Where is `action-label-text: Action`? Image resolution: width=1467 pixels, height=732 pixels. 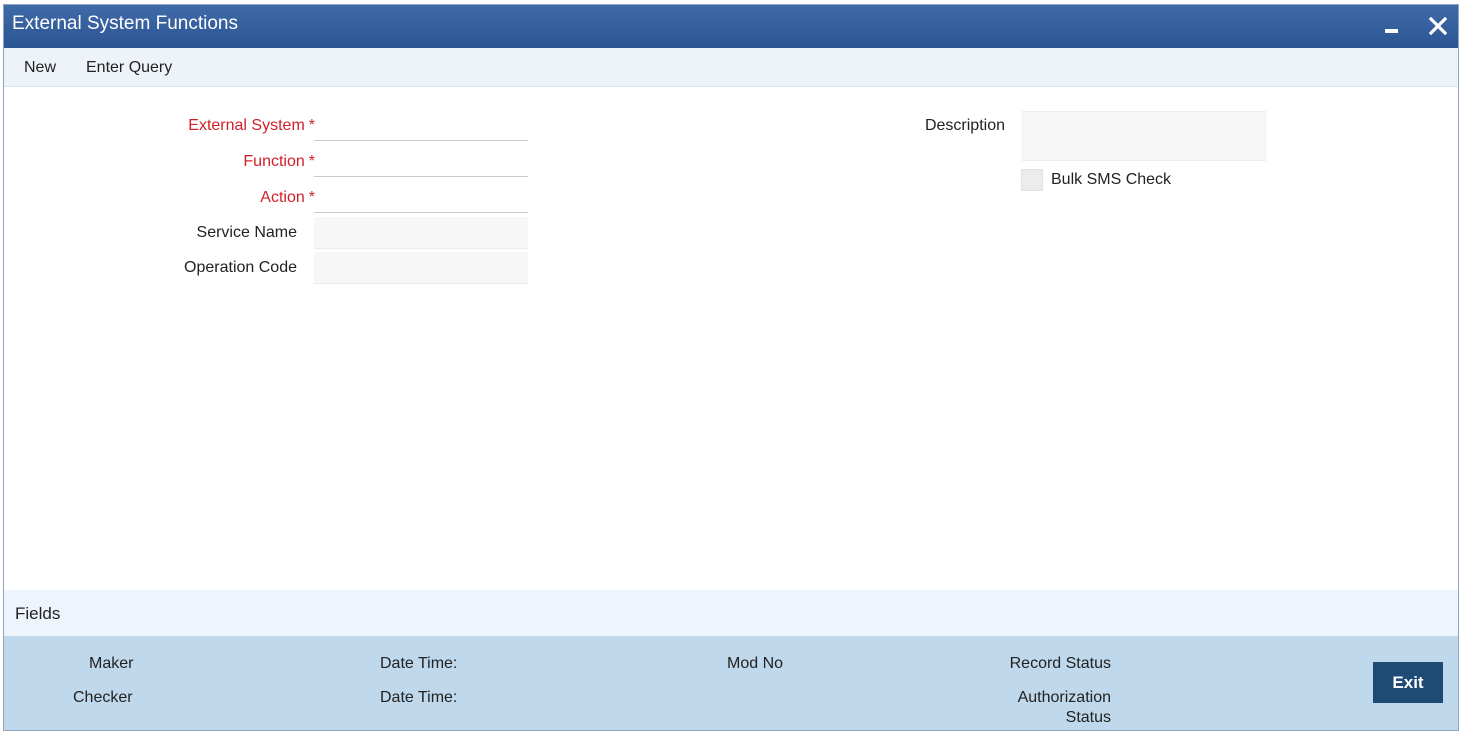 action-label-text: Action is located at coordinates (282, 197).